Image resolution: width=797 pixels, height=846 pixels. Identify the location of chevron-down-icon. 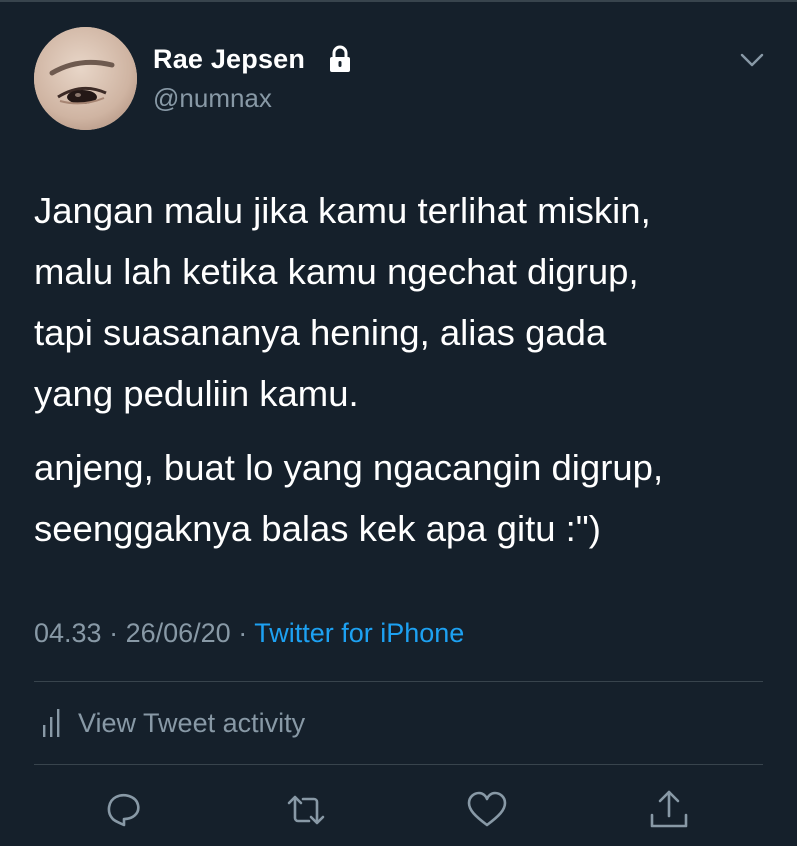
(752, 60).